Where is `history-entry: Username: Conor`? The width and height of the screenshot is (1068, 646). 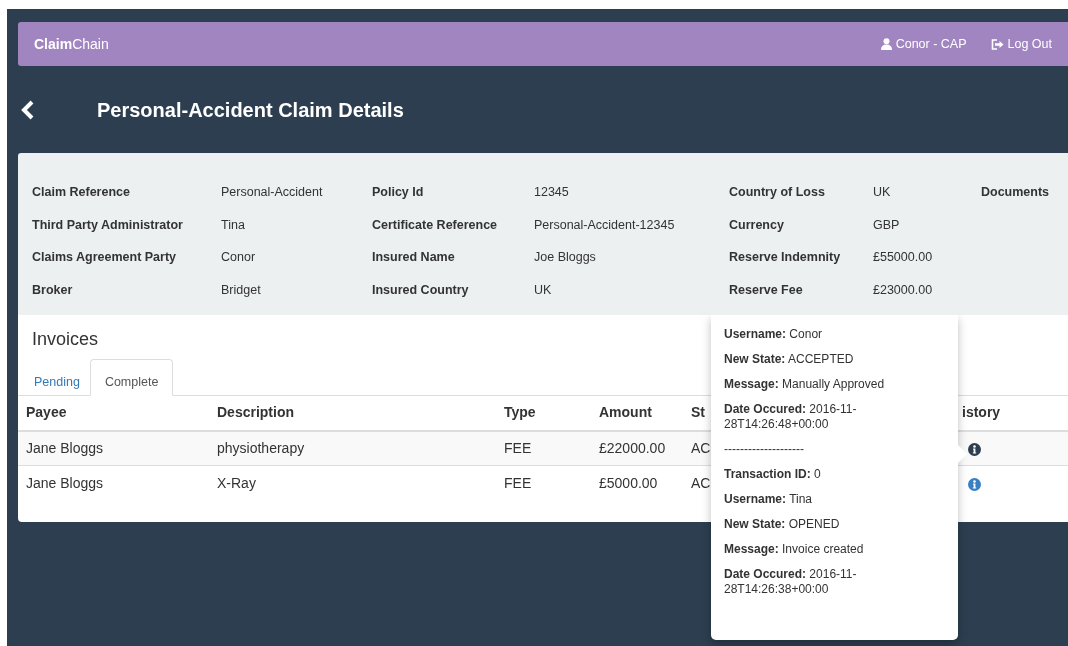
history-entry: Username: Conor is located at coordinates (774, 334).